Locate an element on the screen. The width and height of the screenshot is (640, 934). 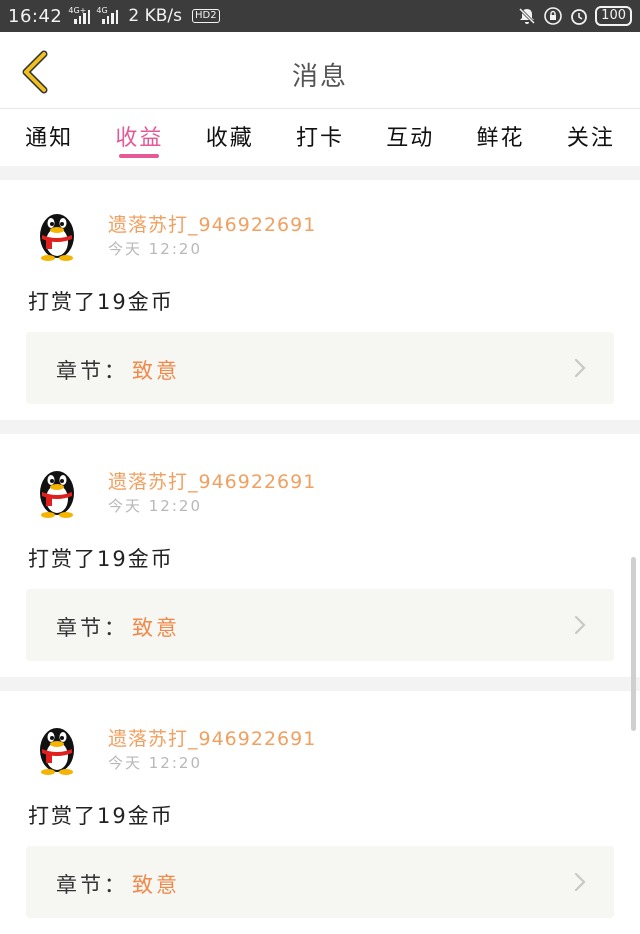
mute-icon is located at coordinates (527, 16).